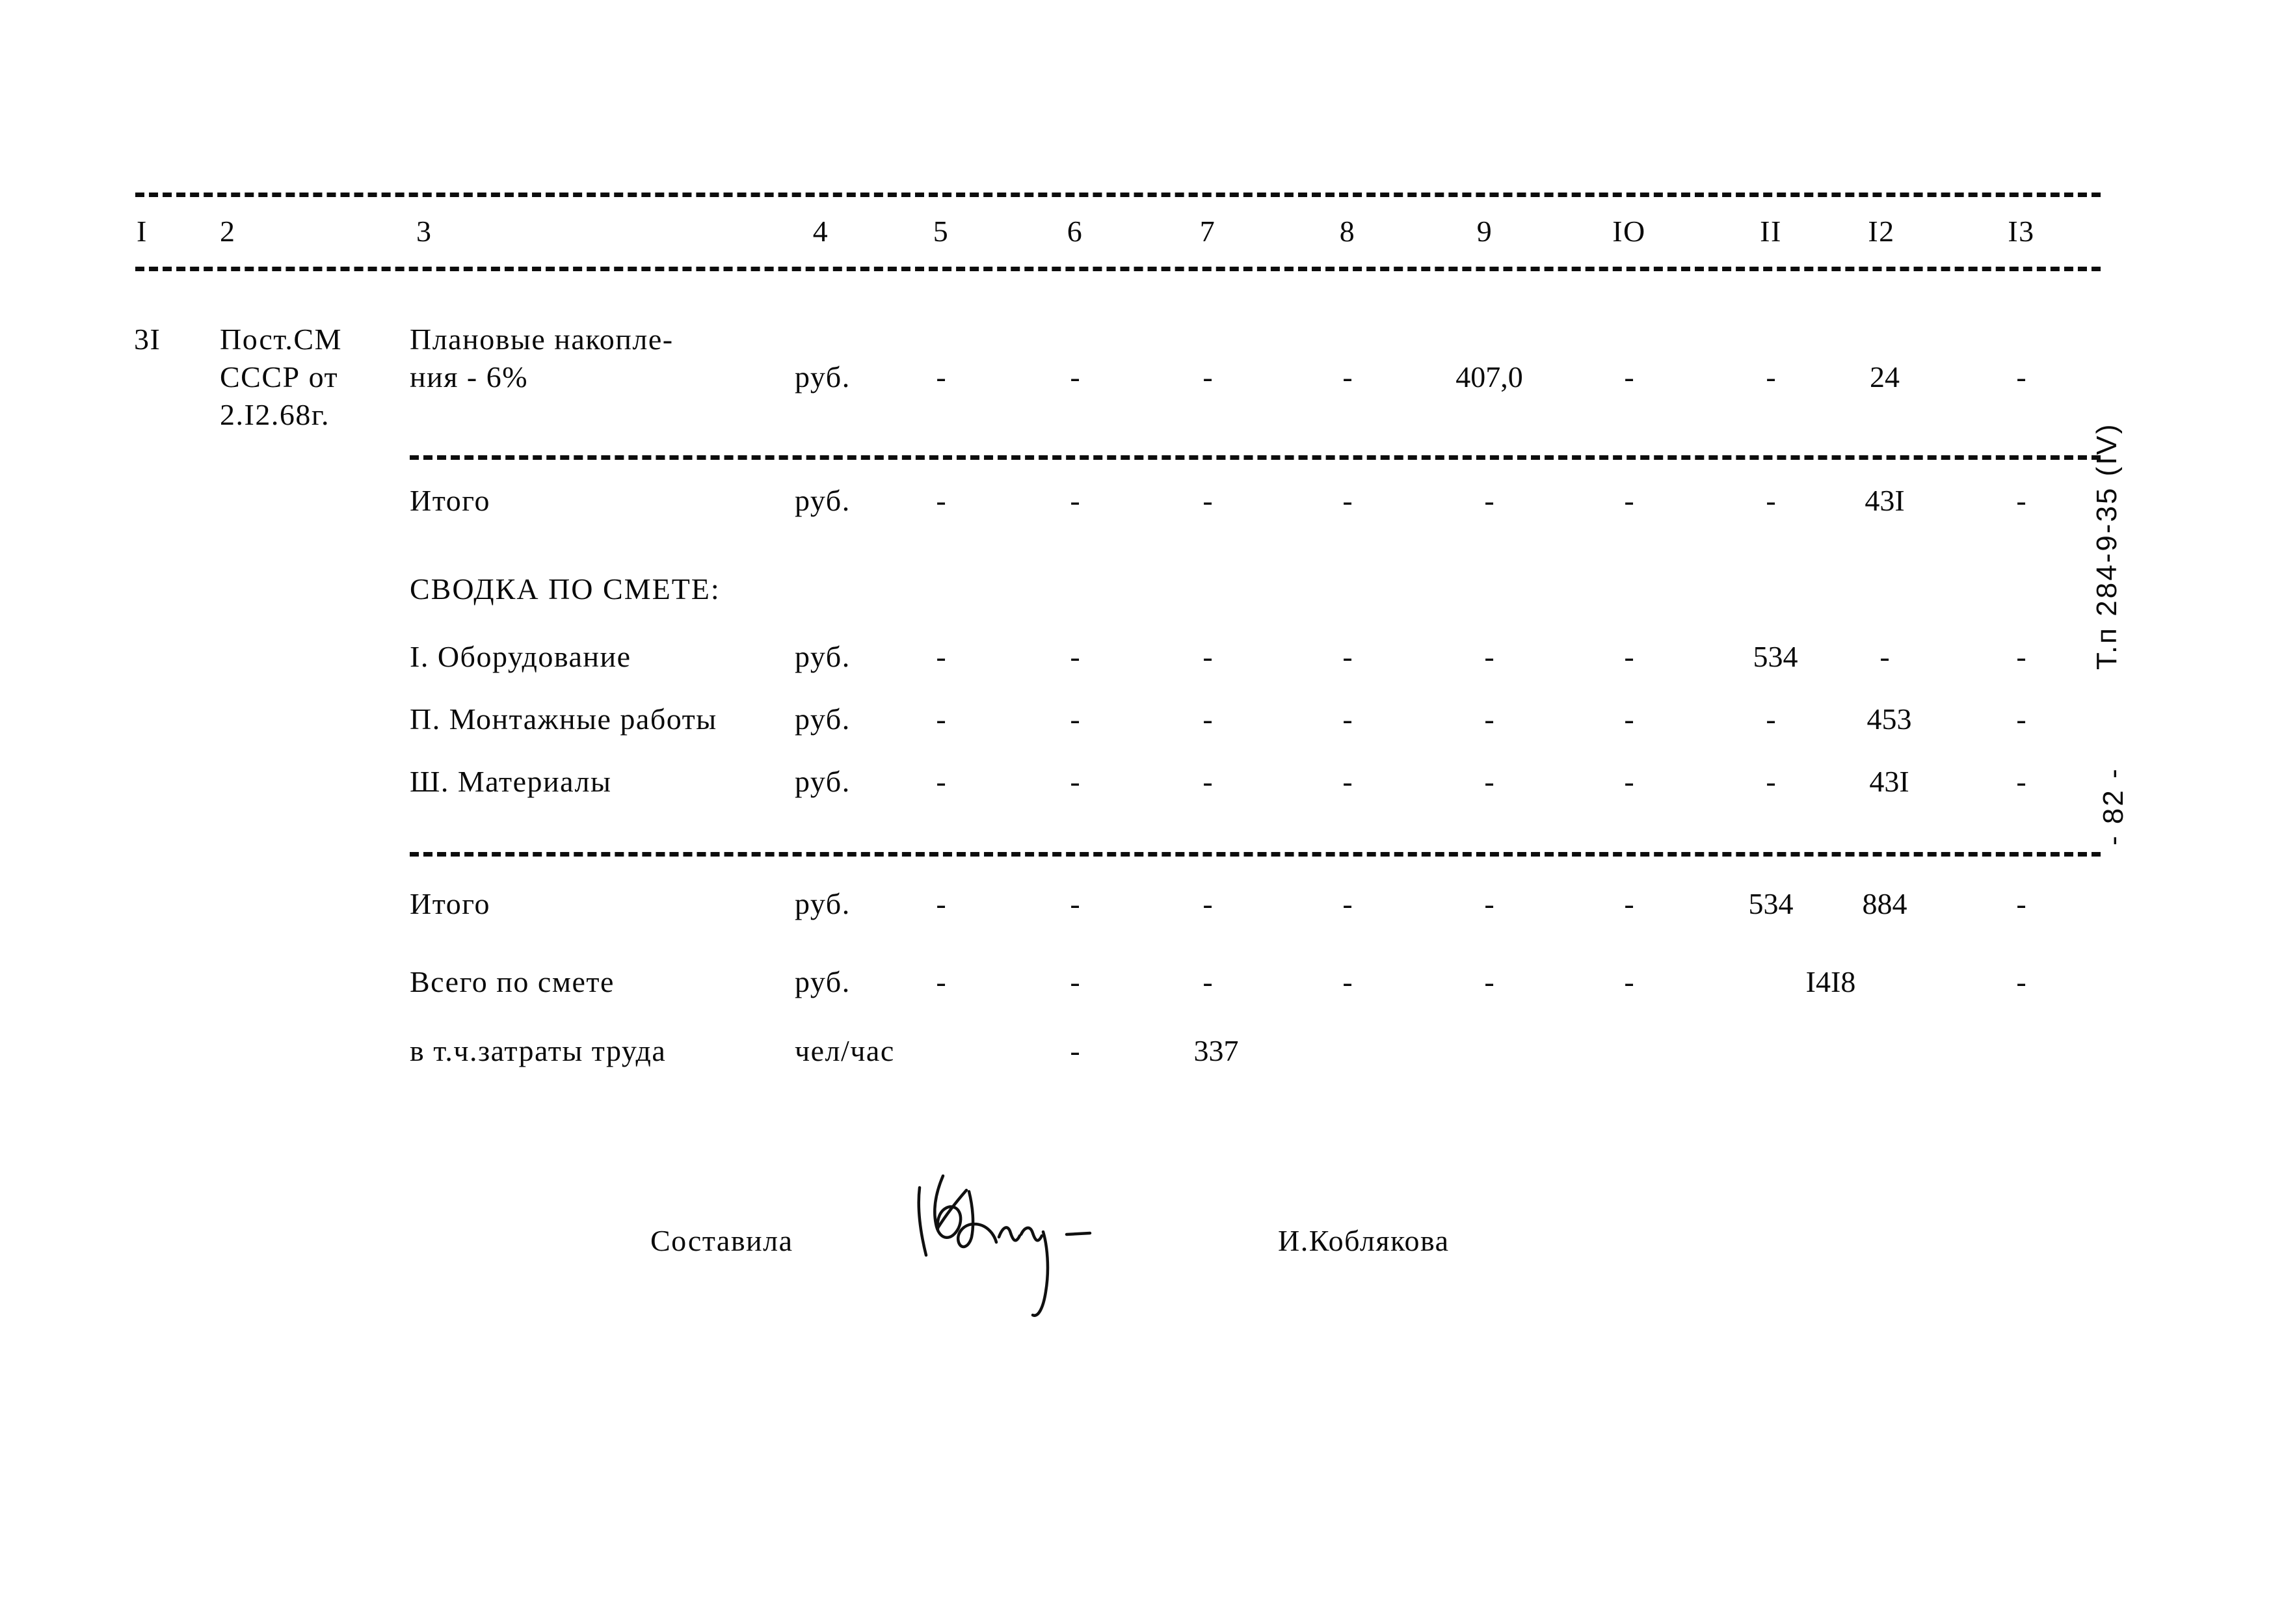 This screenshot has width=2271, height=1624. Describe the element at coordinates (1629, 231) in the screenshot. I see `column-header-10: IO` at that location.